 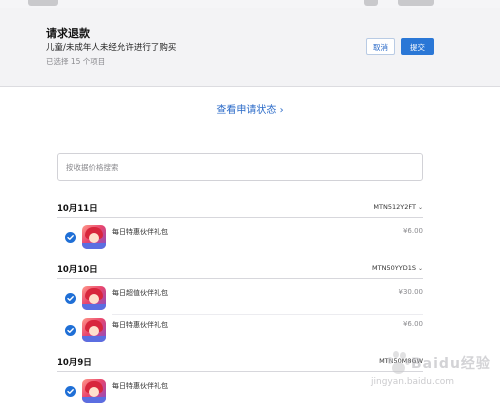 What do you see at coordinates (74, 363) in the screenshot?
I see `group-date: 10月9日` at bounding box center [74, 363].